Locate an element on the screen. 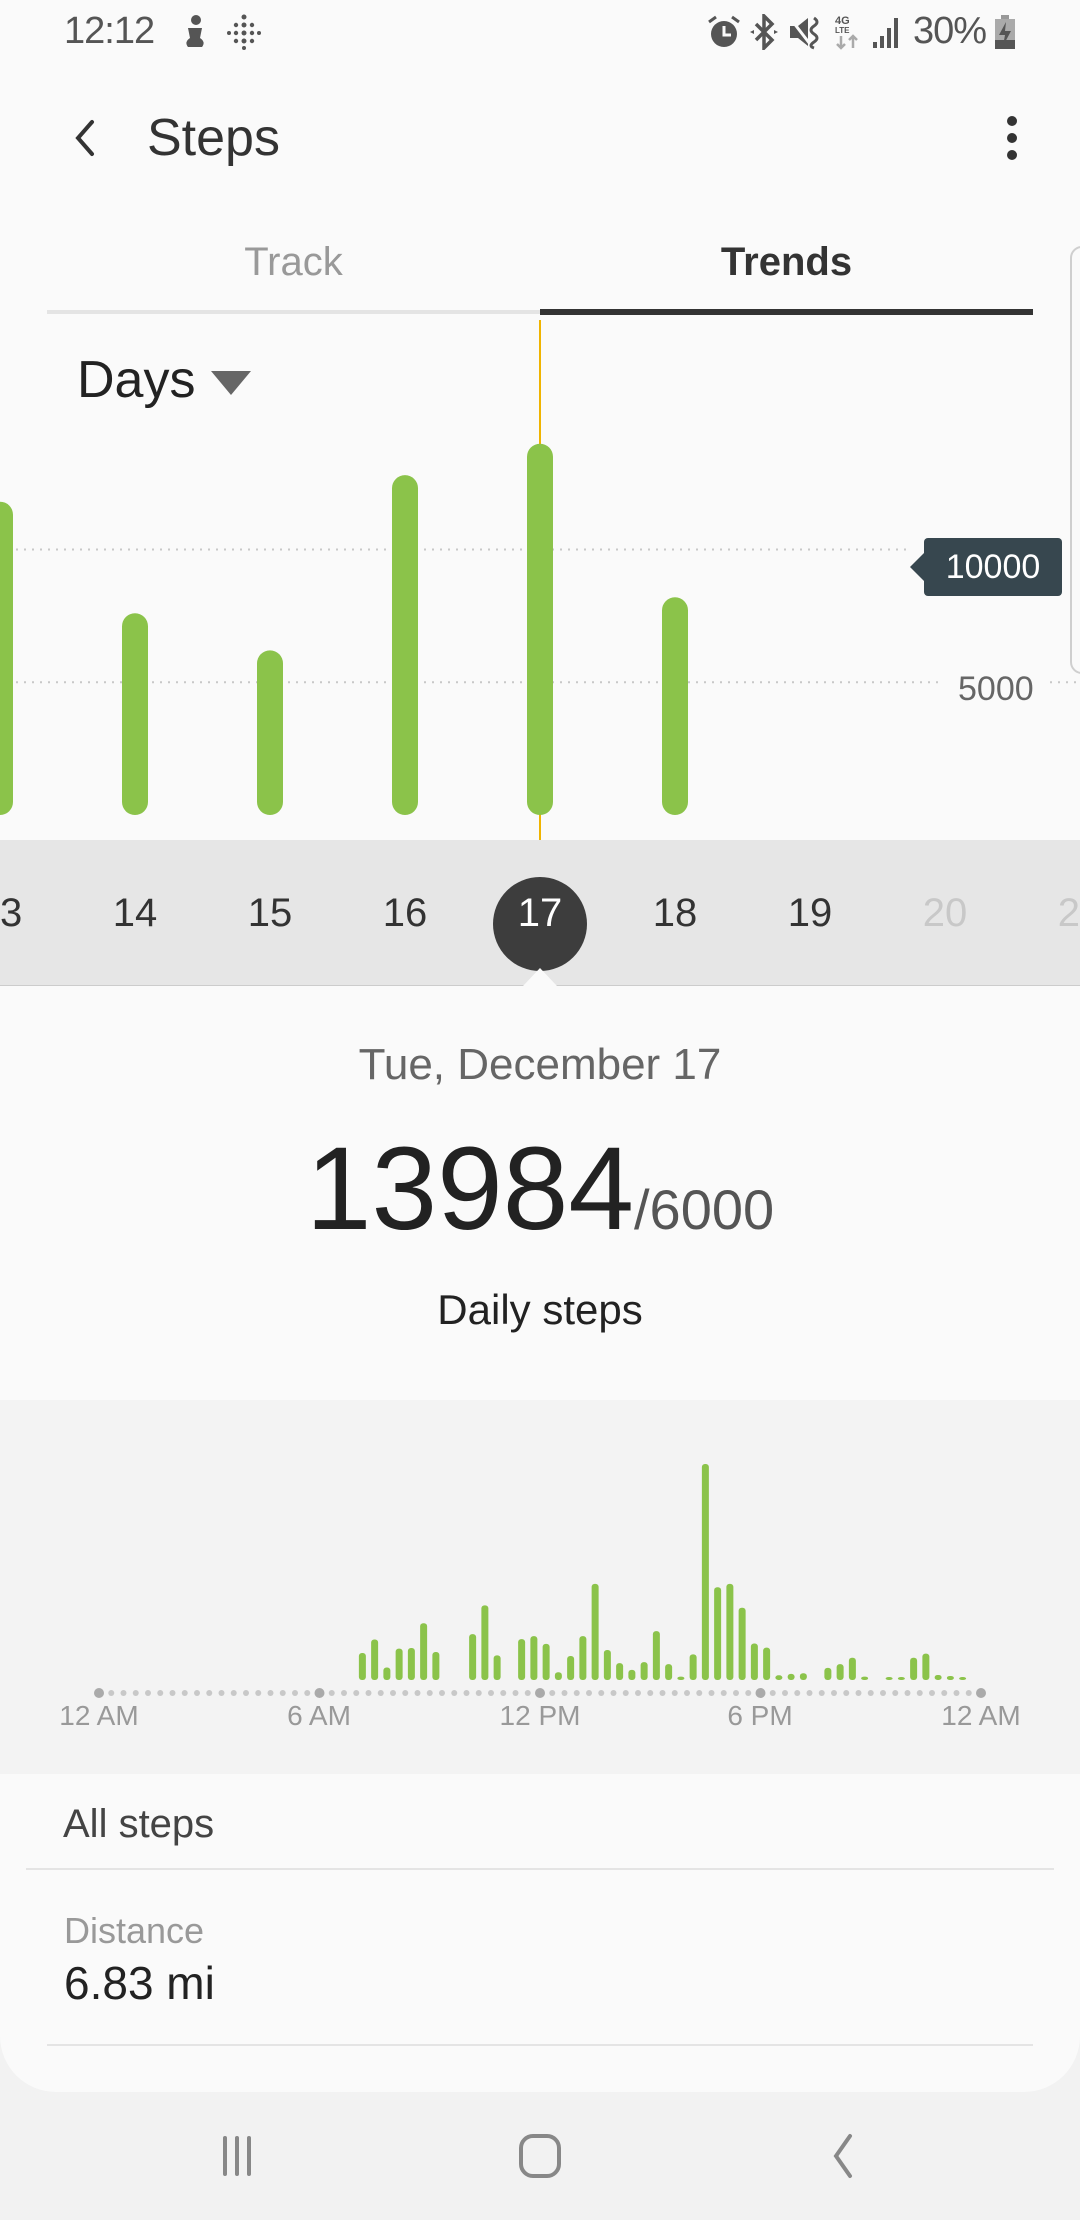 This screenshot has width=1080, height=2220. date-strip: 13 14 15 16 17 18 19 20 21 is located at coordinates (540, 913).